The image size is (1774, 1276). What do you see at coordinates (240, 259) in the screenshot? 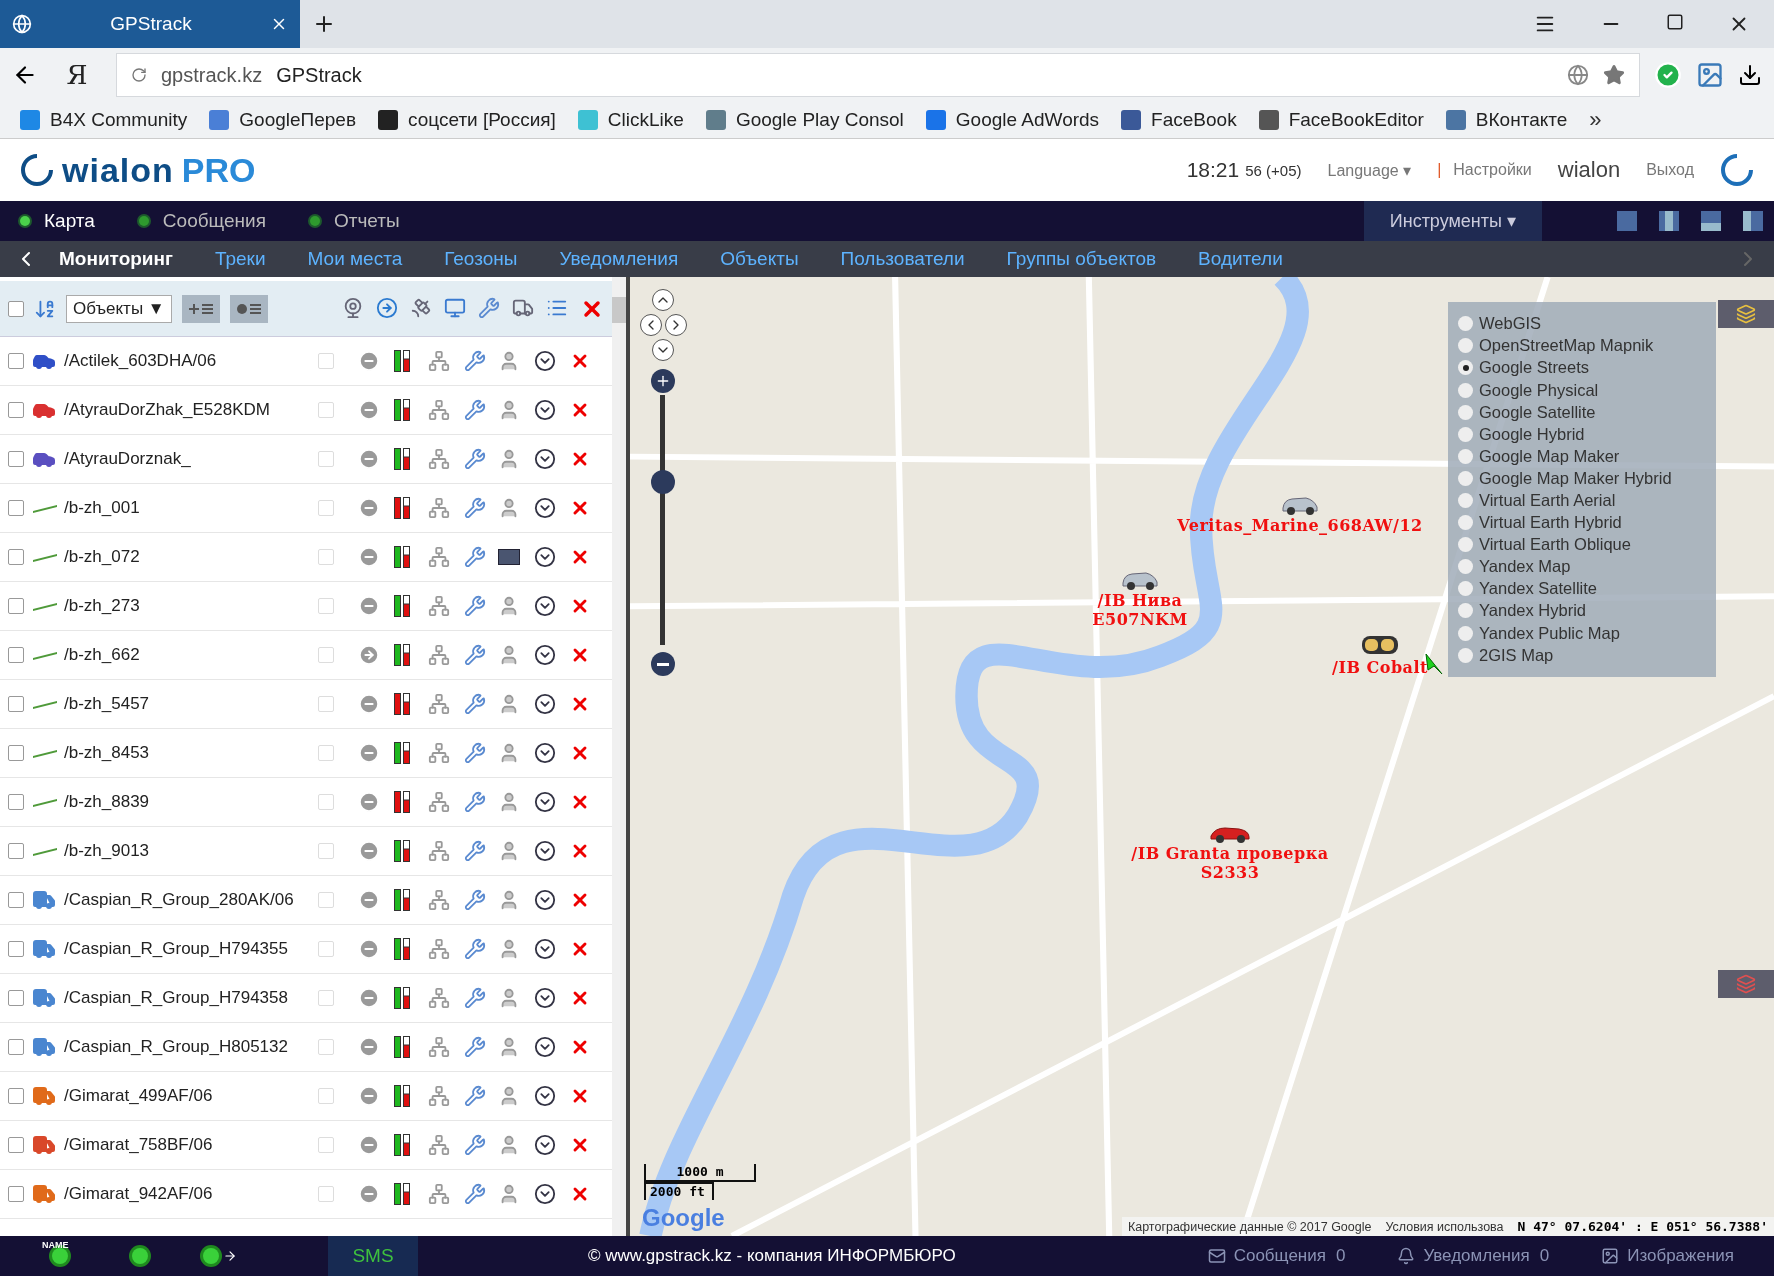
I see `subnav-tab: Треки` at bounding box center [240, 259].